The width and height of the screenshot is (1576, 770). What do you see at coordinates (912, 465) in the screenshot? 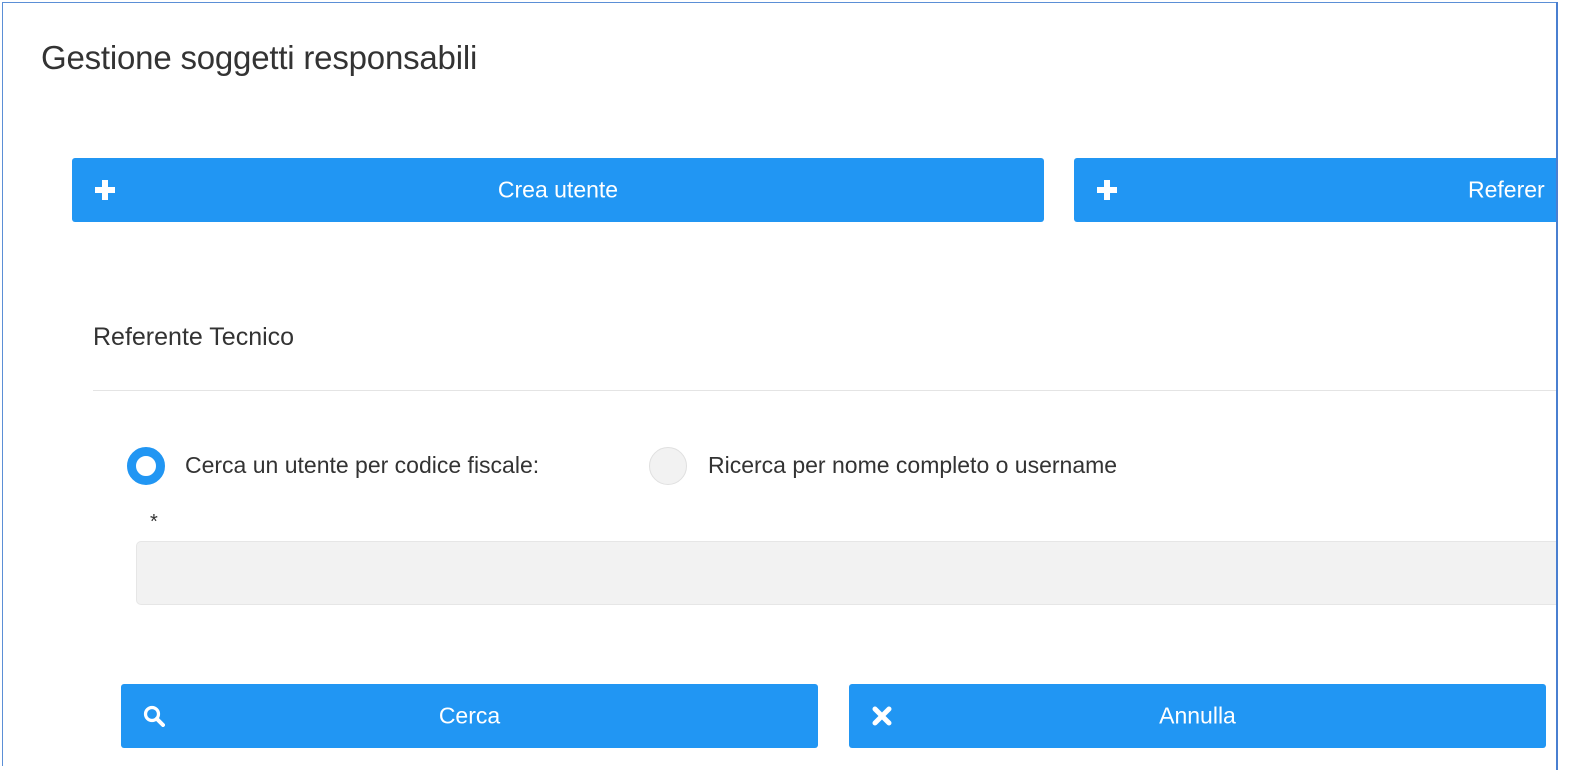
I see `radio-nome-username-label: Ricerca per nome completo o username` at bounding box center [912, 465].